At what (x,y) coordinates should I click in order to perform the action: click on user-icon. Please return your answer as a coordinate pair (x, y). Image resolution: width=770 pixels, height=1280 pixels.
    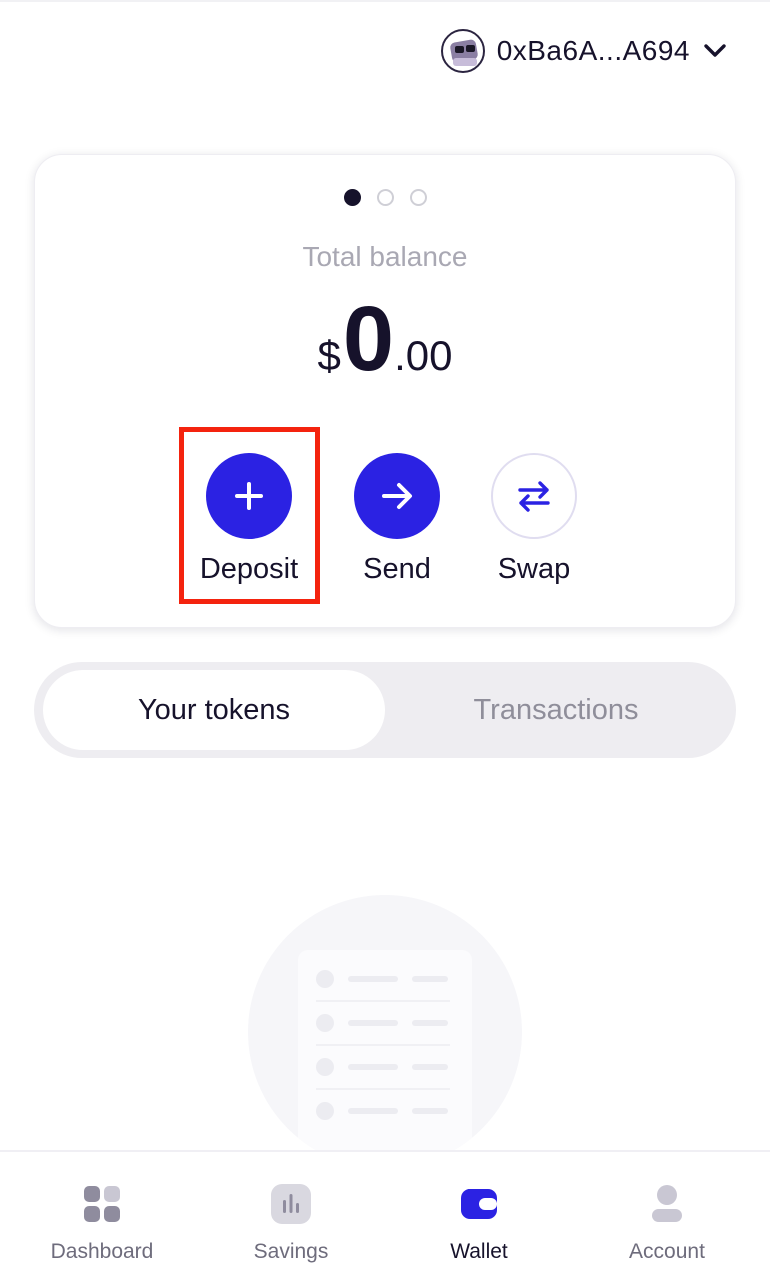
    Looking at the image, I should click on (667, 1204).